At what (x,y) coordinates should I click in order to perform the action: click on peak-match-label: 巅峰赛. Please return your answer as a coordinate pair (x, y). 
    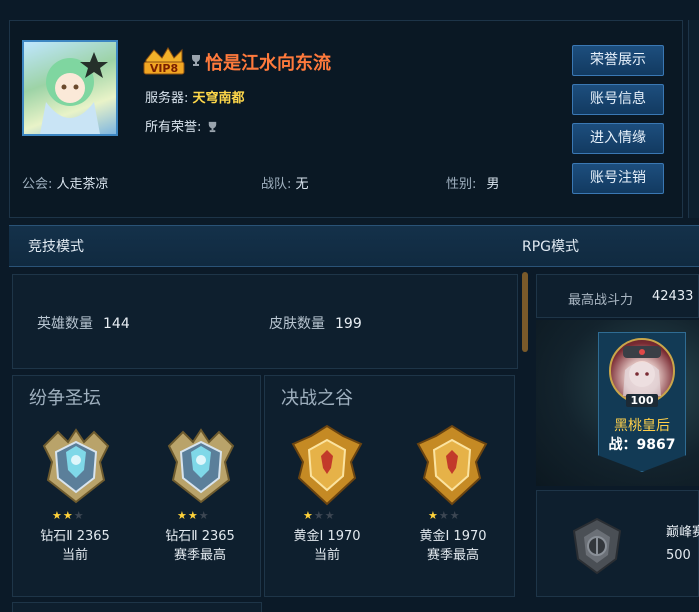
    Looking at the image, I should click on (682, 532).